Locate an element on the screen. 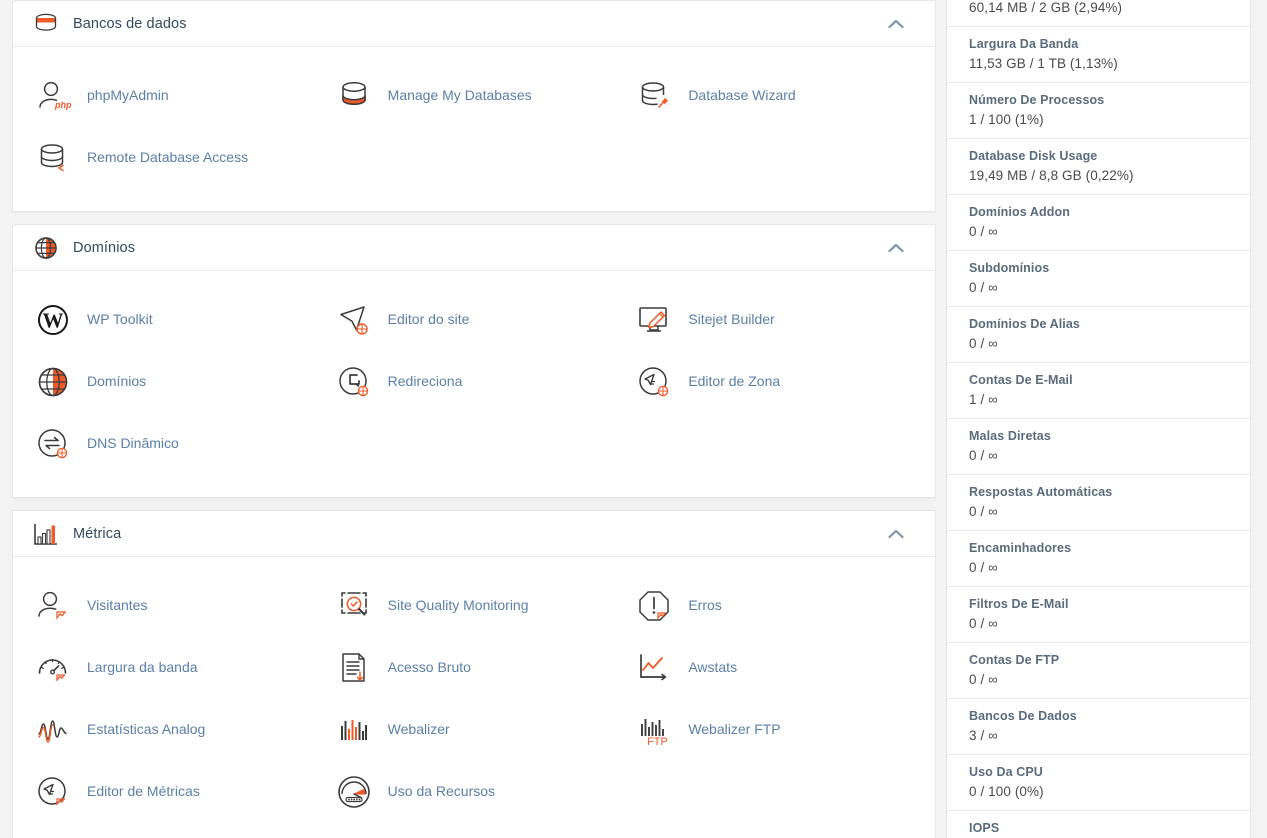  stat-label: Domínios Addon is located at coordinates (1019, 212).